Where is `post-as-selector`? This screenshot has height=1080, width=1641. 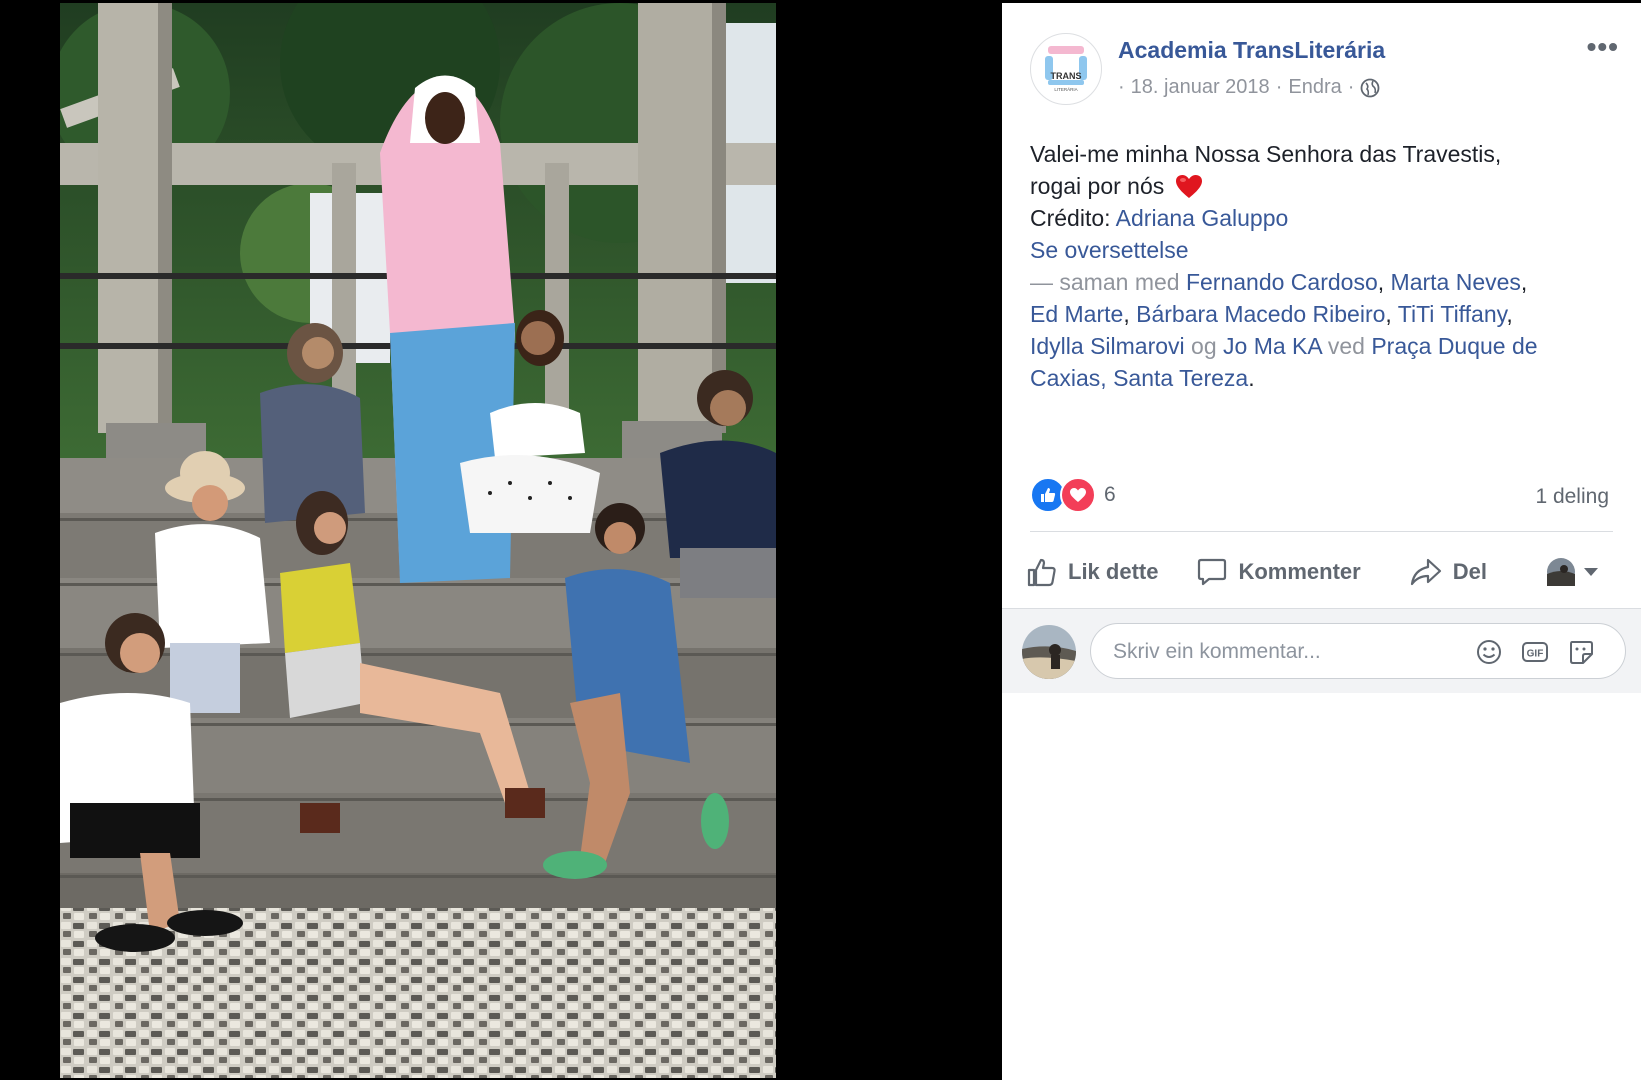 post-as-selector is located at coordinates (1573, 572).